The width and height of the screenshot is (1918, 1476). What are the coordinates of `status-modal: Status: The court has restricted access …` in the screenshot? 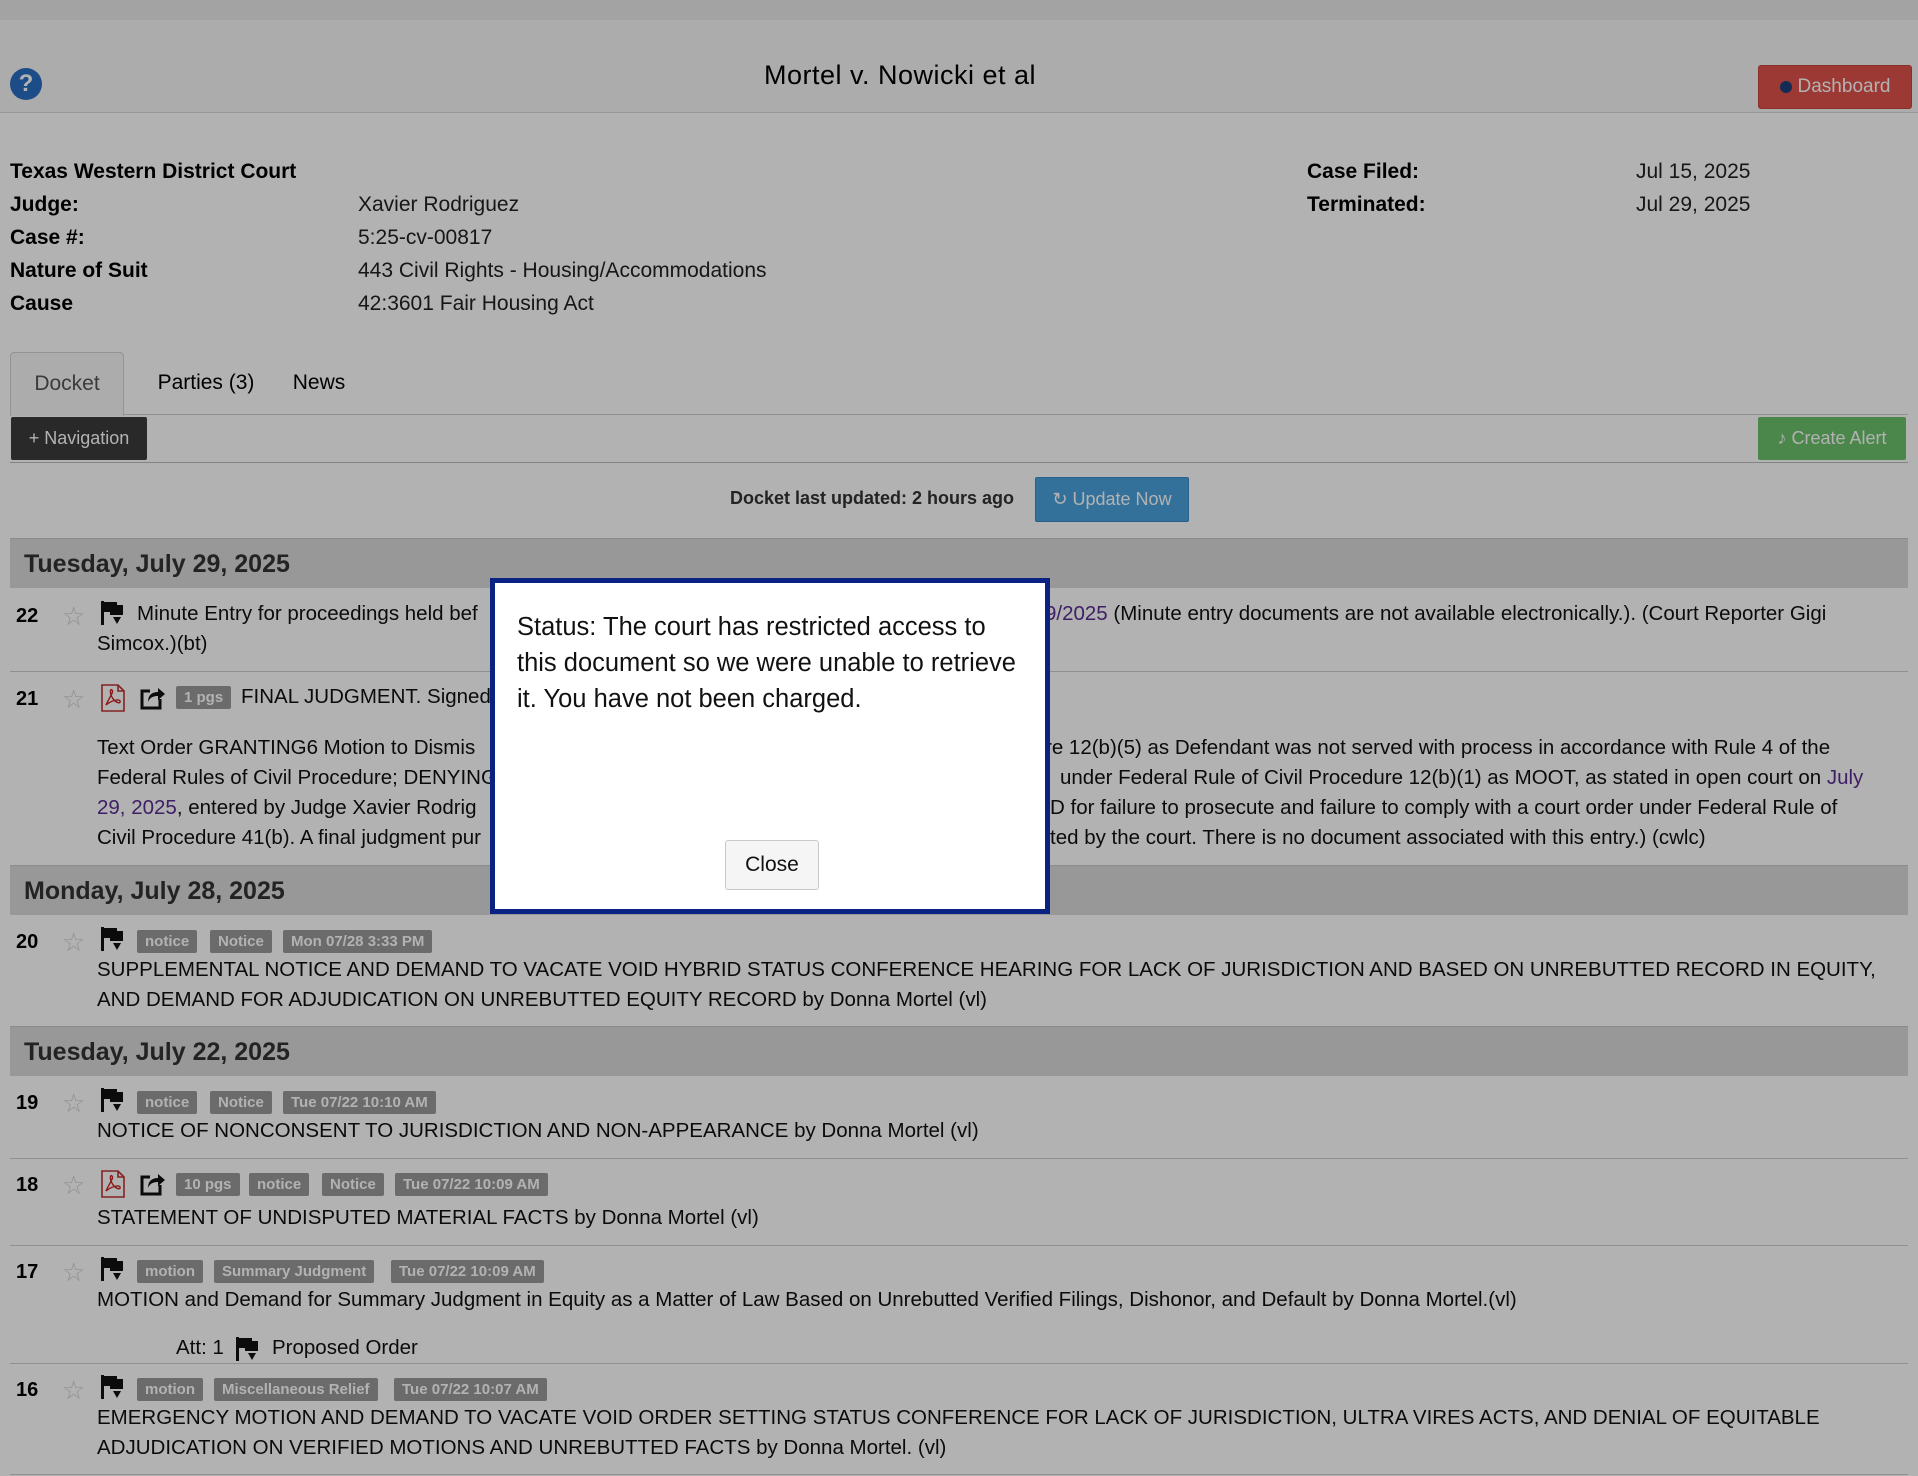 It's located at (770, 746).